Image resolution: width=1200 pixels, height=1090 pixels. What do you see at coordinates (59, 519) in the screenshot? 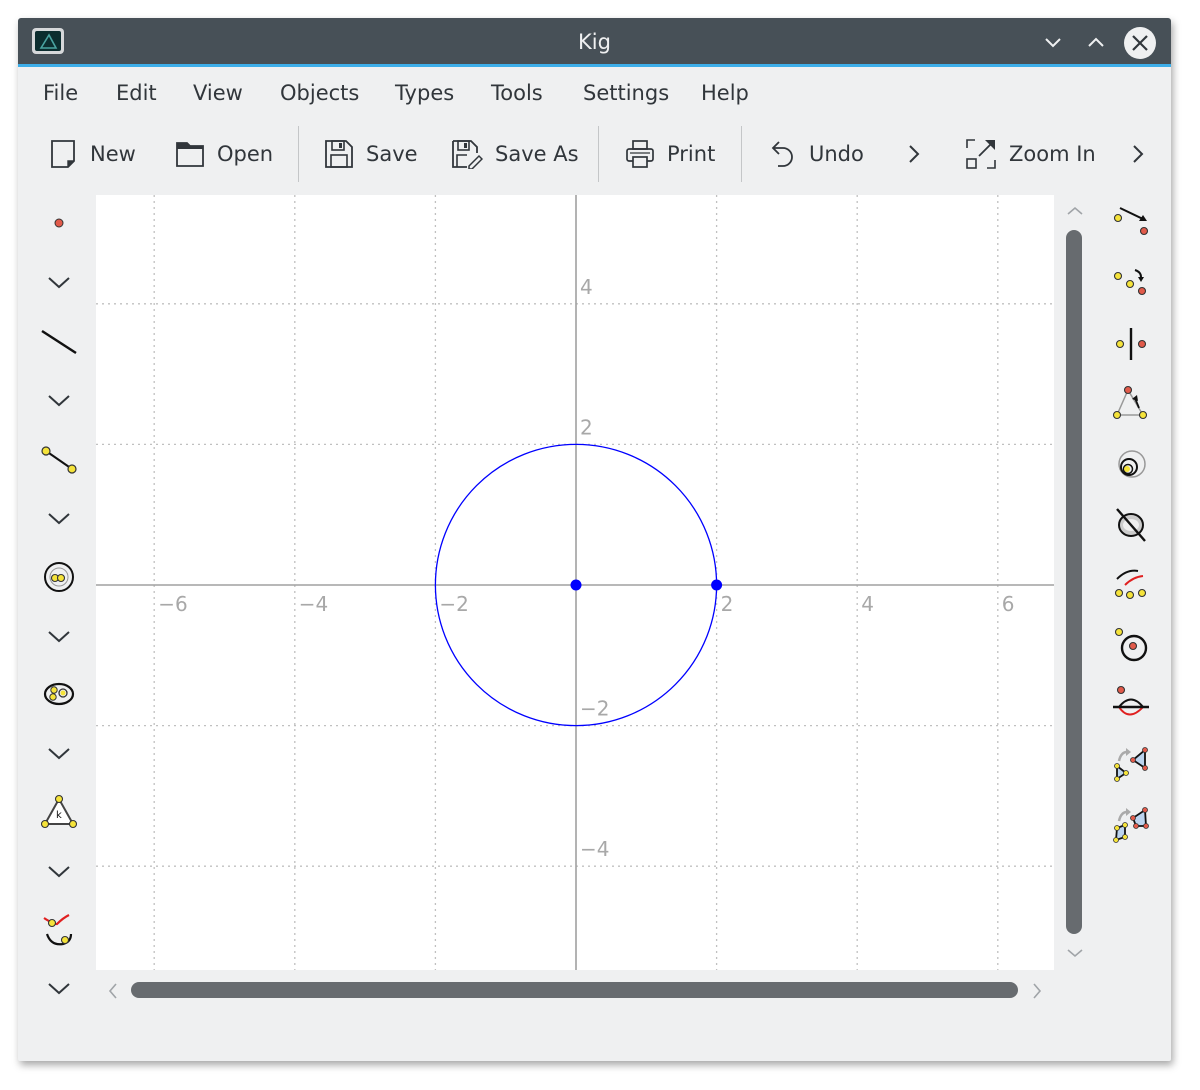
I see `segment-tool-menu` at bounding box center [59, 519].